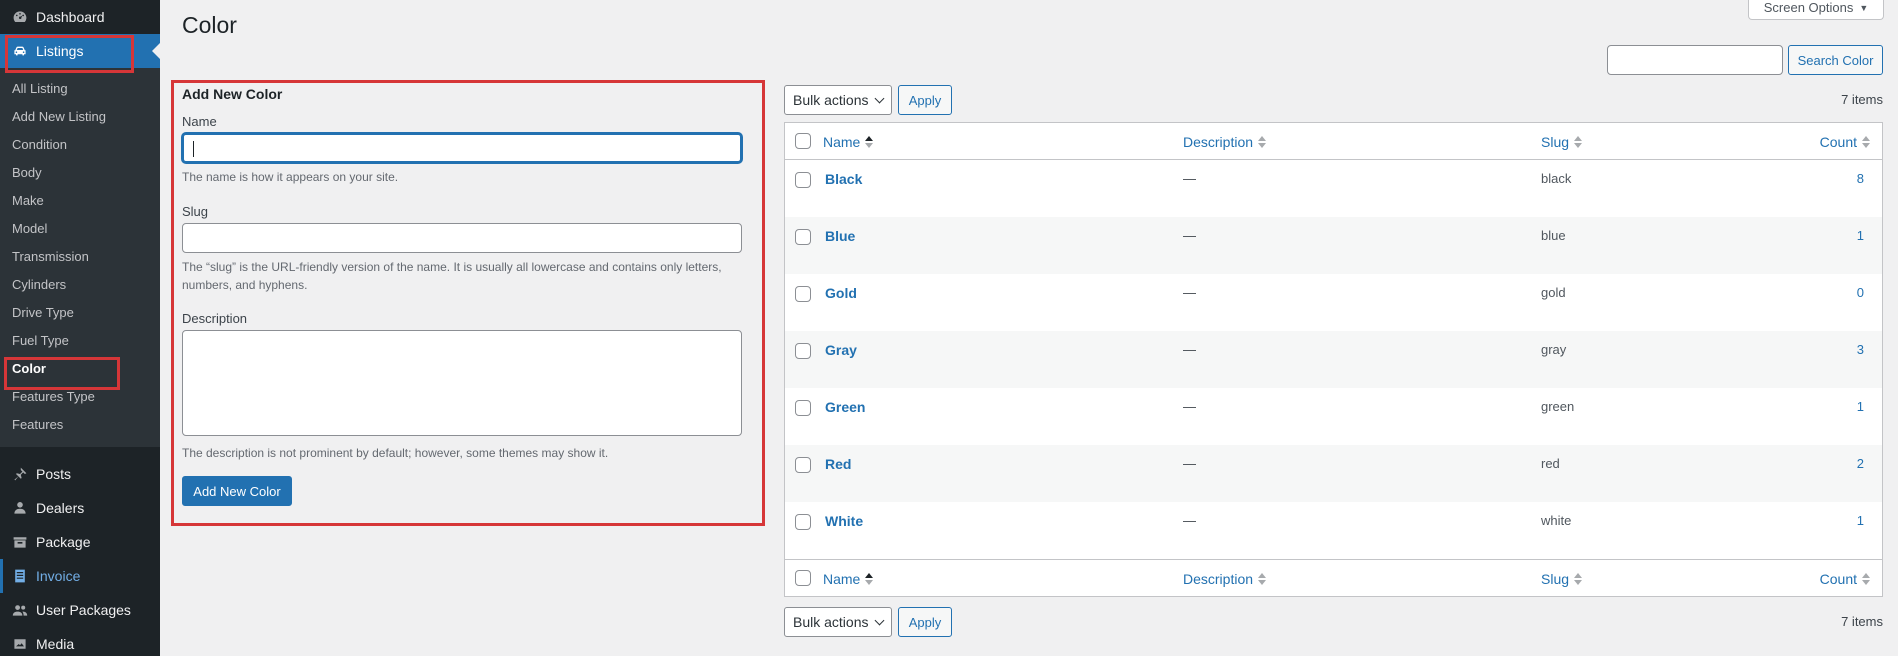 The width and height of the screenshot is (1898, 656). What do you see at coordinates (1808, 7) in the screenshot?
I see `screen-options-label: Screen Options` at bounding box center [1808, 7].